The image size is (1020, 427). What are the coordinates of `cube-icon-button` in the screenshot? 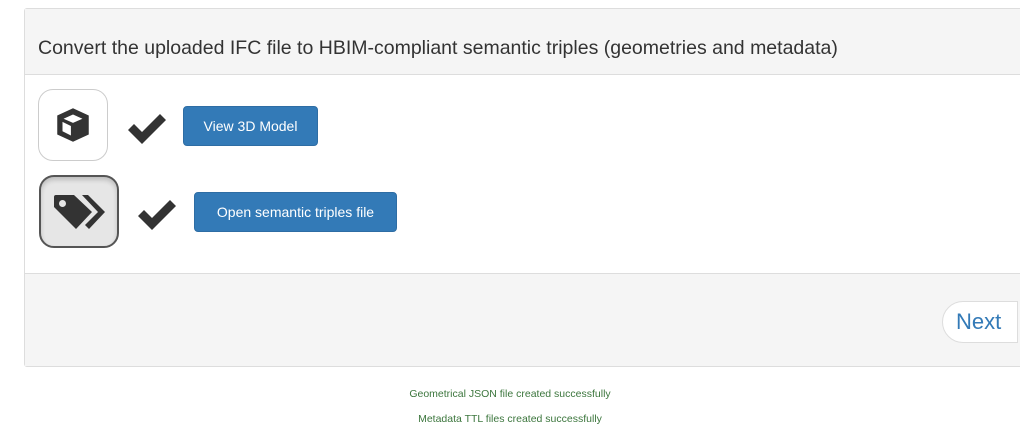 It's located at (73, 125).